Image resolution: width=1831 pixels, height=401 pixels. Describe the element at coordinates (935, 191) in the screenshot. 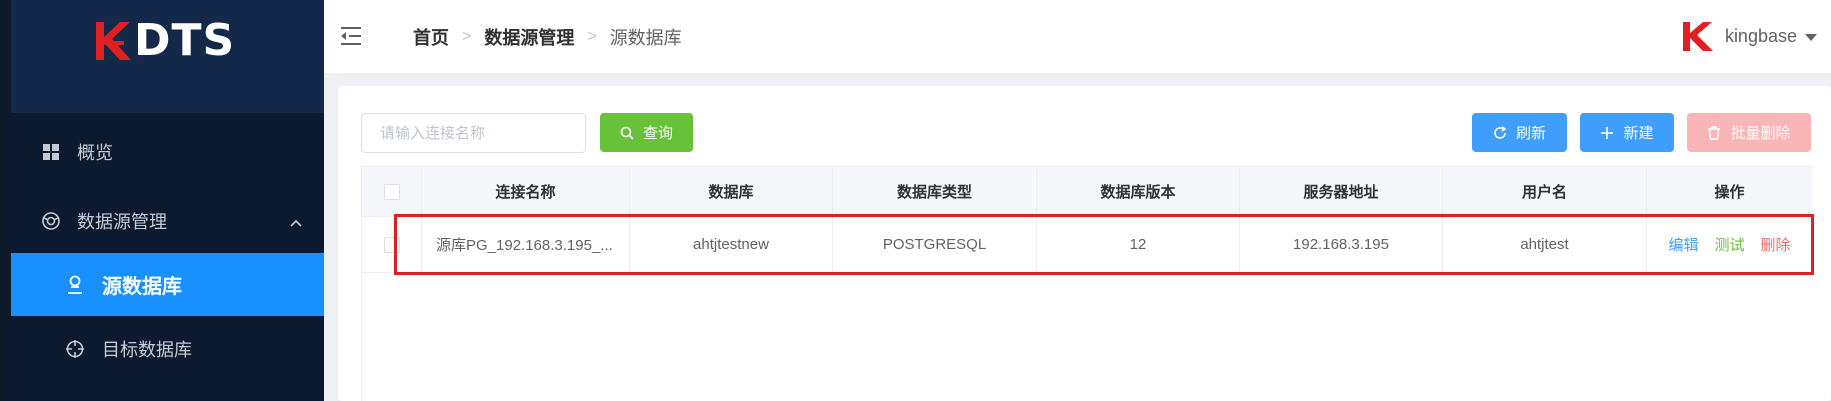

I see `column-header-db-type: 数据库类型` at that location.